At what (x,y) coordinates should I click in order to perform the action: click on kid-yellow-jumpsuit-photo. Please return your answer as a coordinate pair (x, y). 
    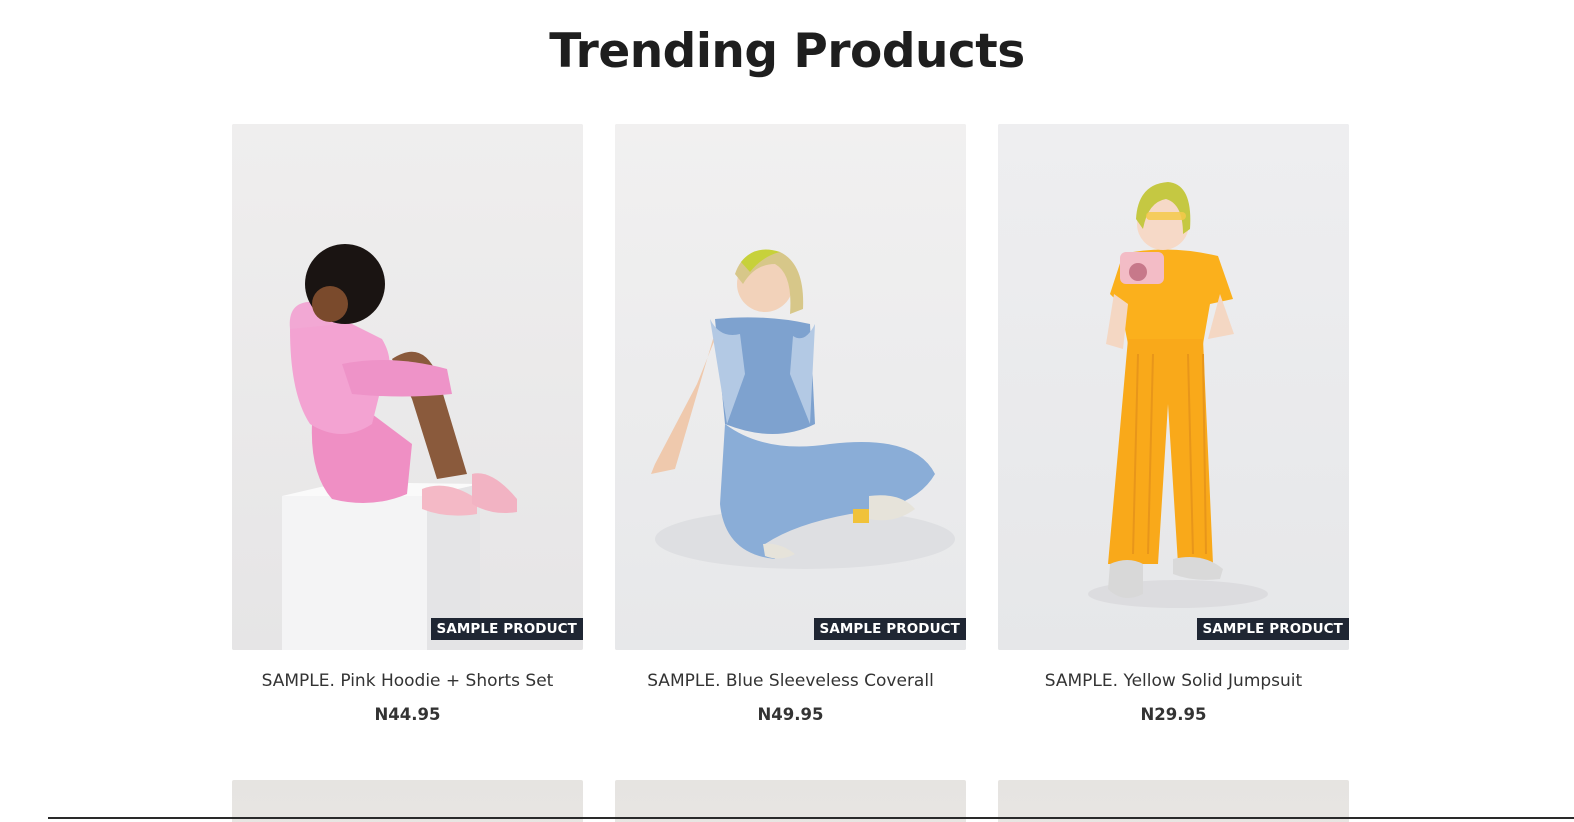
    Looking at the image, I should click on (1173, 387).